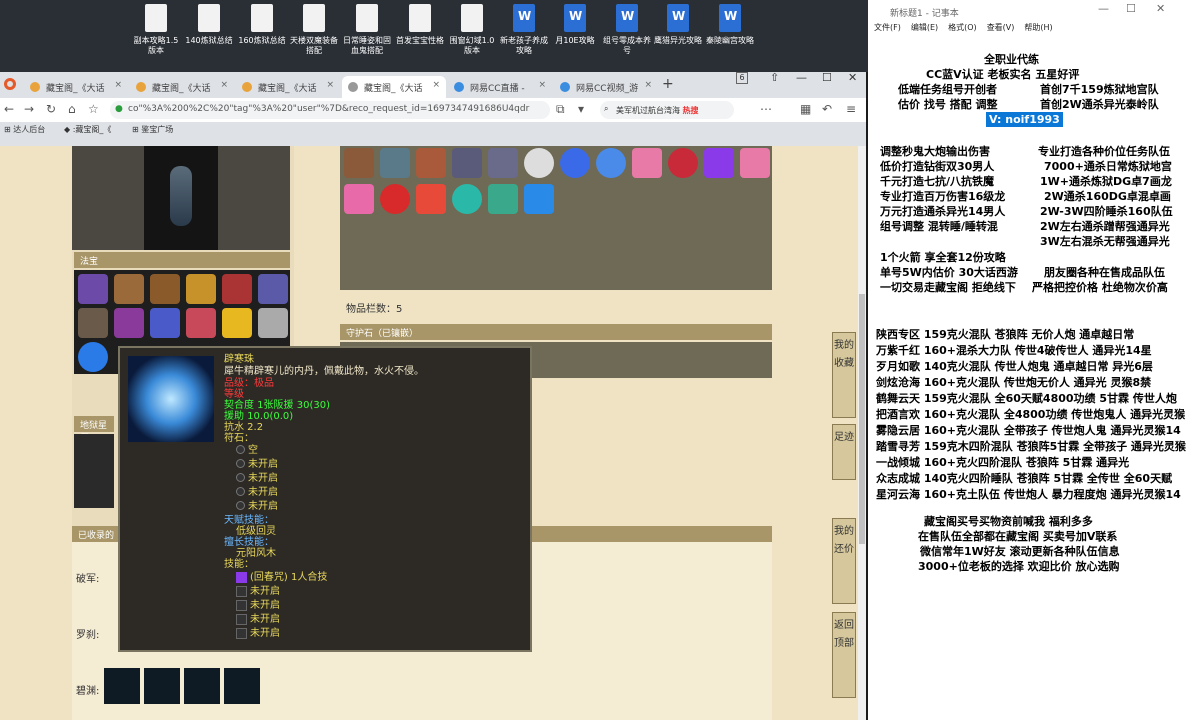  Describe the element at coordinates (887, 27) in the screenshot. I see `menu-file: 文件(F)` at that location.